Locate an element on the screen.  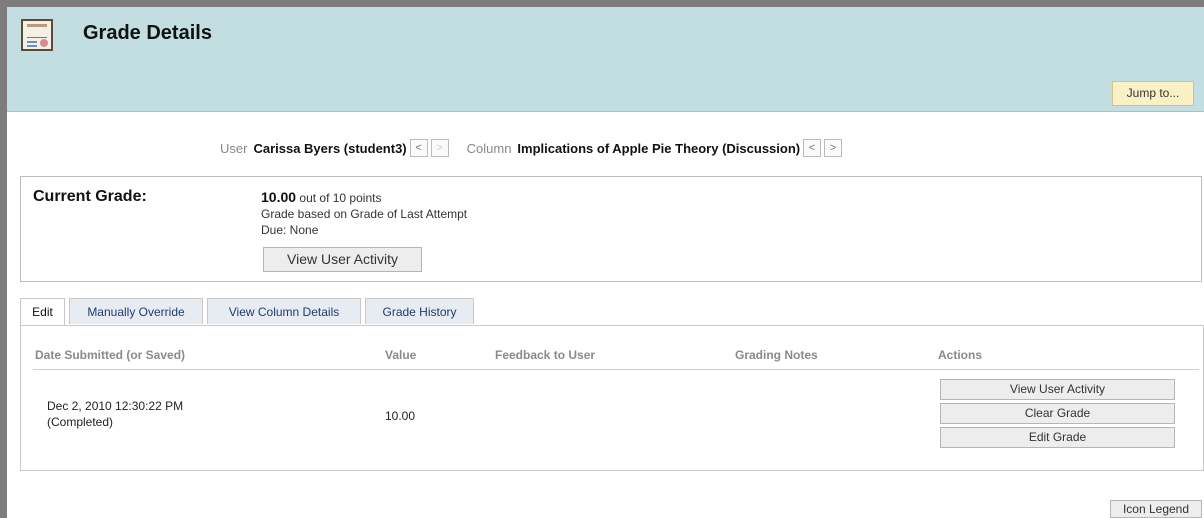
column-header-value: Value is located at coordinates (401, 355).